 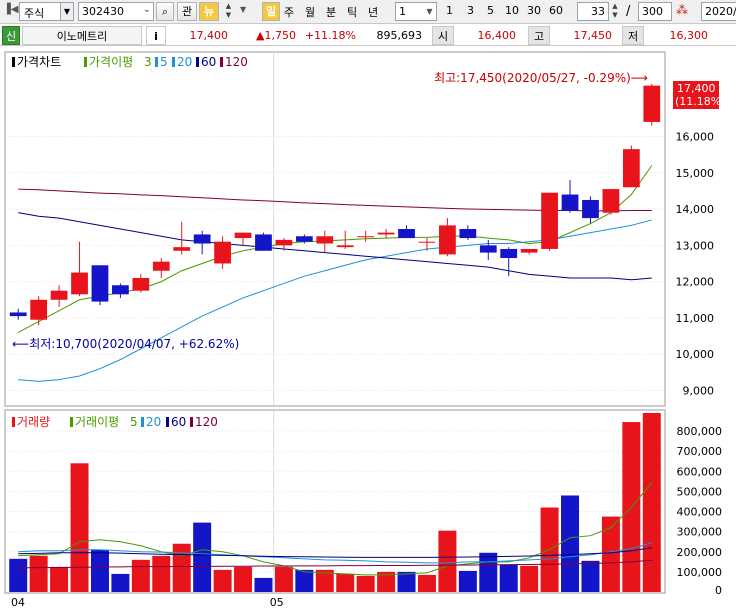 I want to click on volume-tick-label: 600,000, so click(x=700, y=471).